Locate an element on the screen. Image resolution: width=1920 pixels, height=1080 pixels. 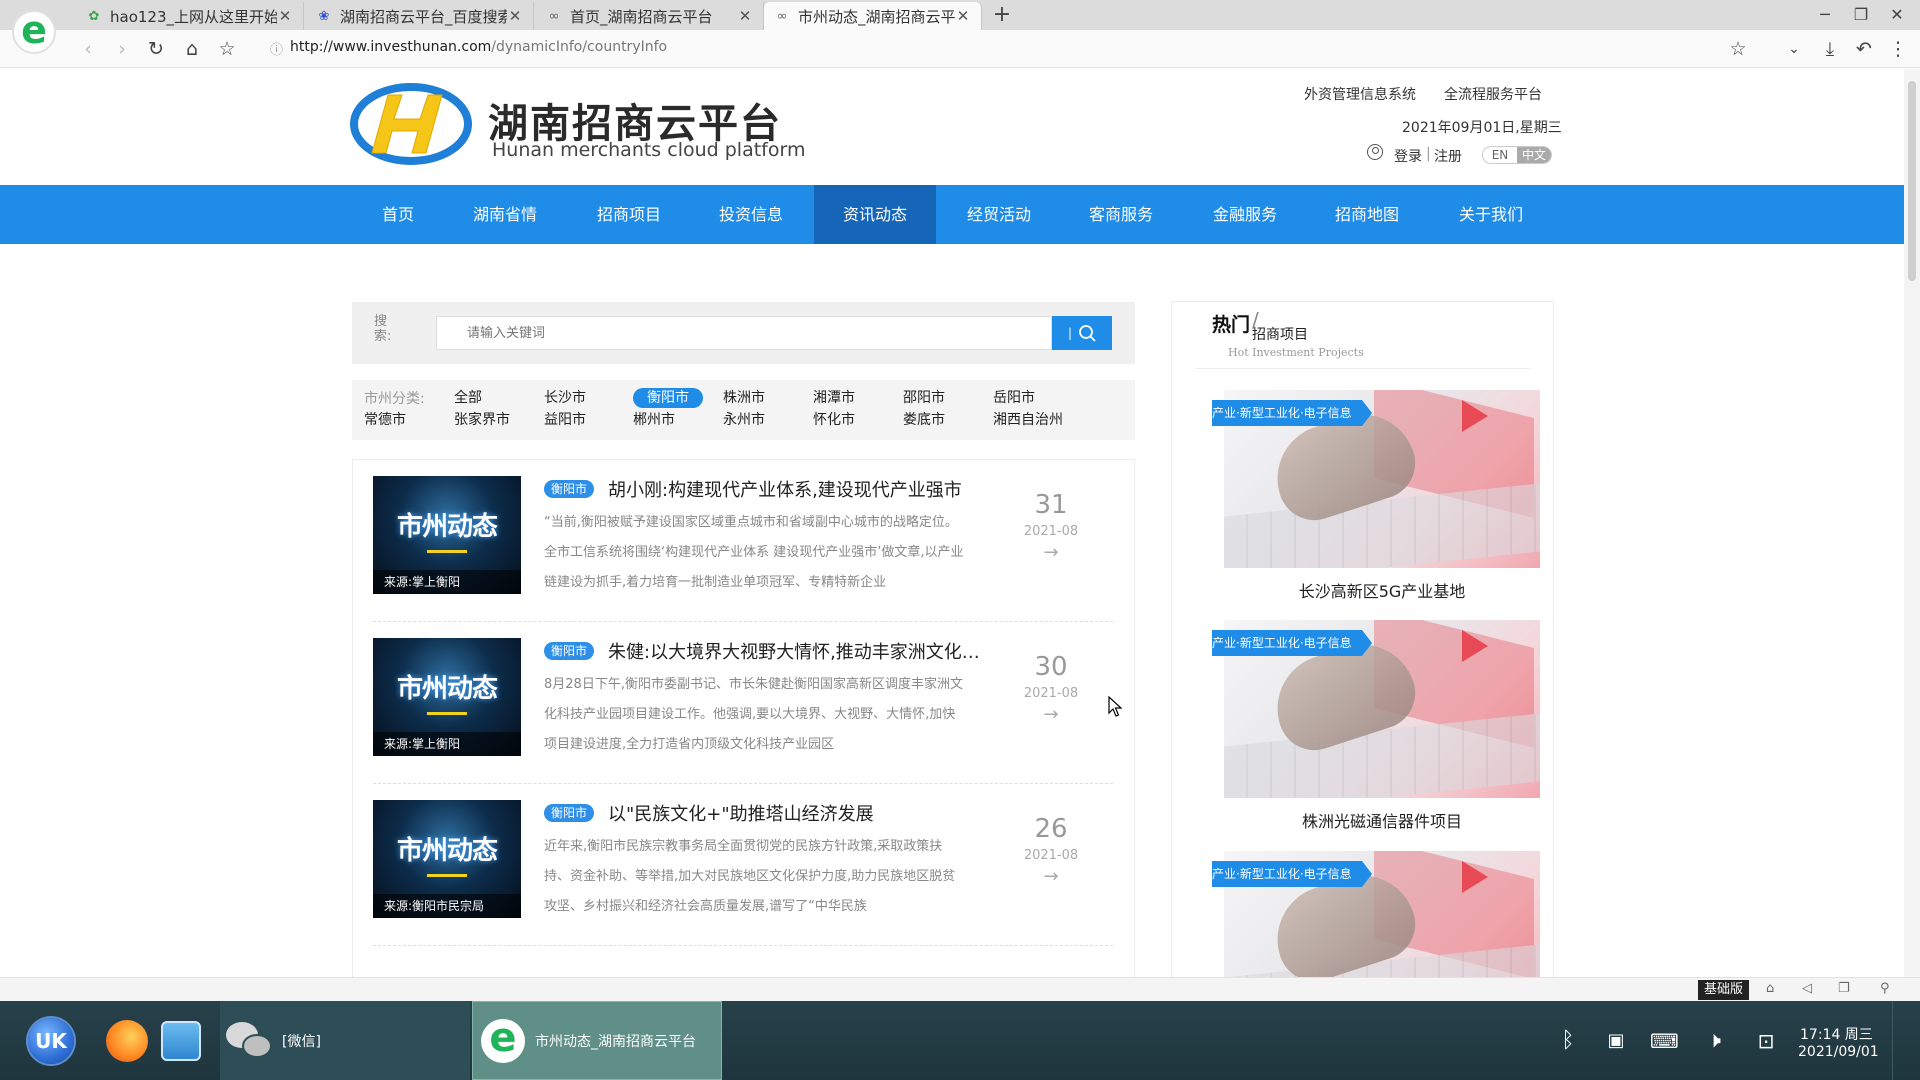
favorite-star-icon: ☆ is located at coordinates (1738, 49).